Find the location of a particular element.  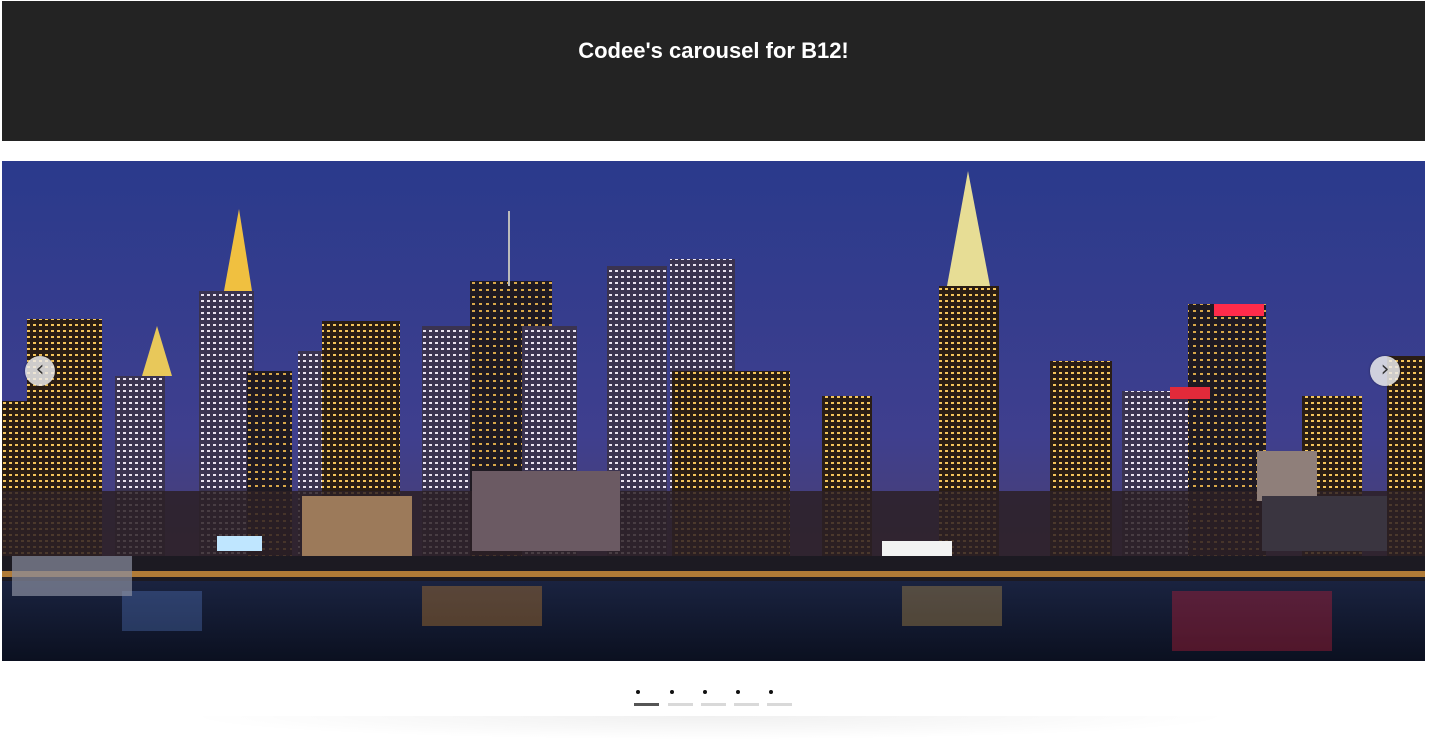

page-title: Codee's carousel for B12! is located at coordinates (713, 50).